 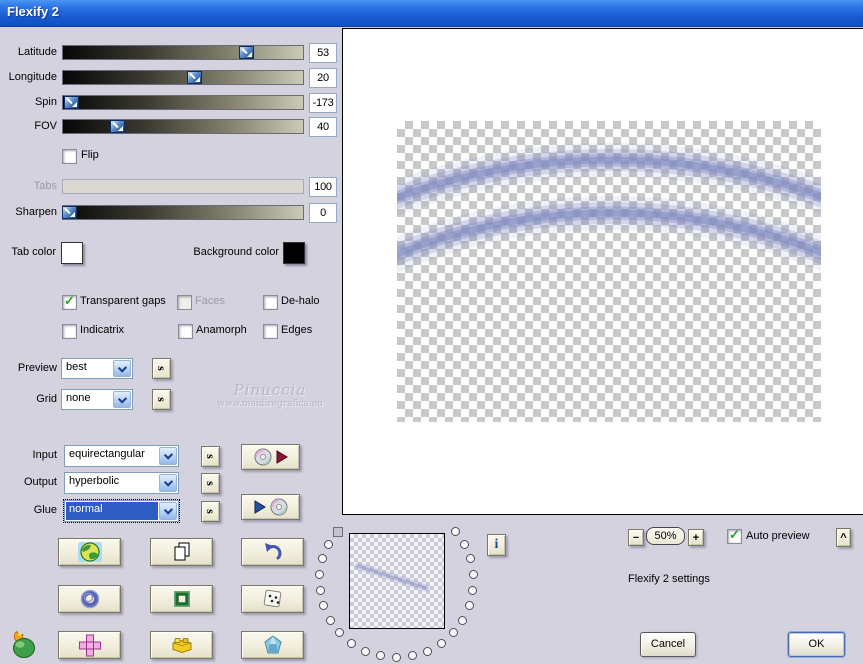 What do you see at coordinates (183, 126) in the screenshot?
I see `fov-slider` at bounding box center [183, 126].